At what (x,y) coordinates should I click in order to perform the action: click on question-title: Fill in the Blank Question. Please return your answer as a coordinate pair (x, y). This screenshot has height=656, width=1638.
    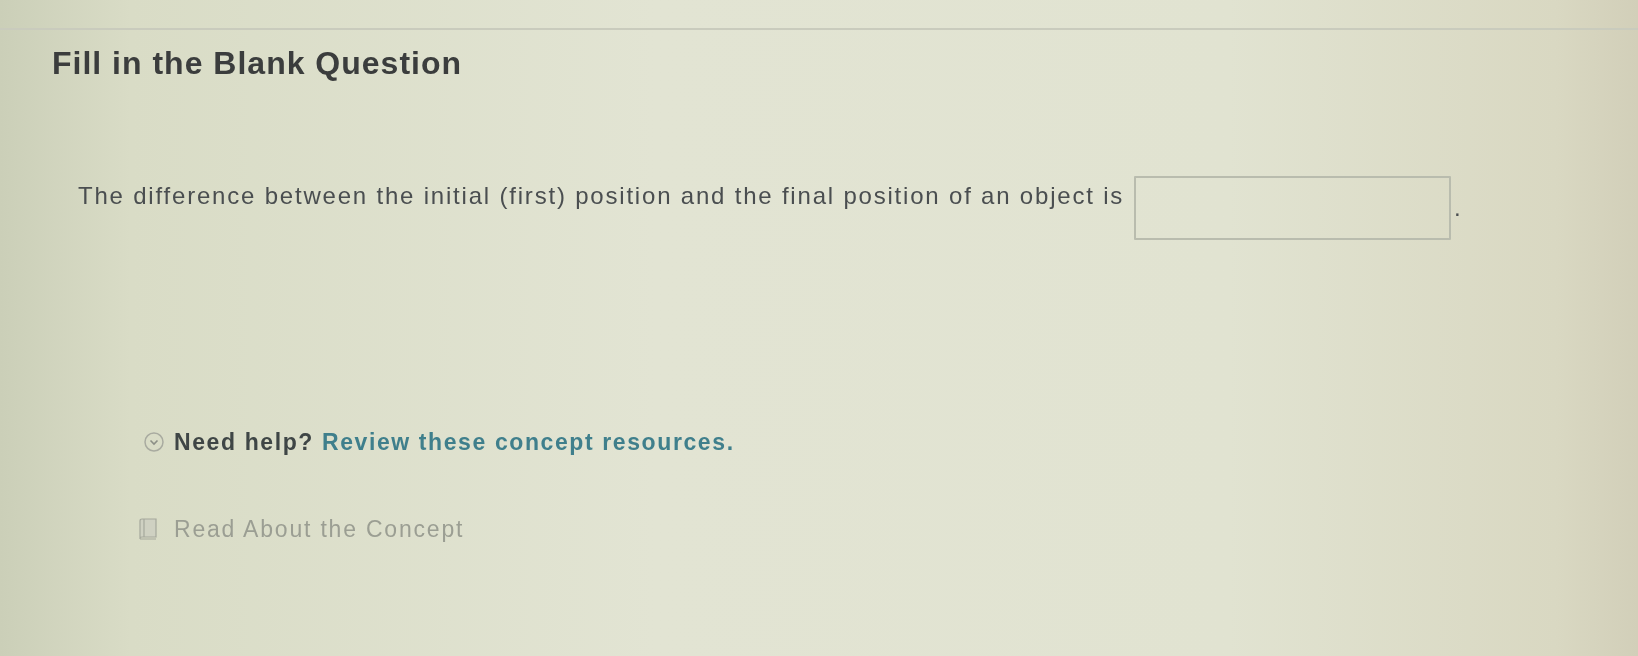
    Looking at the image, I should click on (257, 63).